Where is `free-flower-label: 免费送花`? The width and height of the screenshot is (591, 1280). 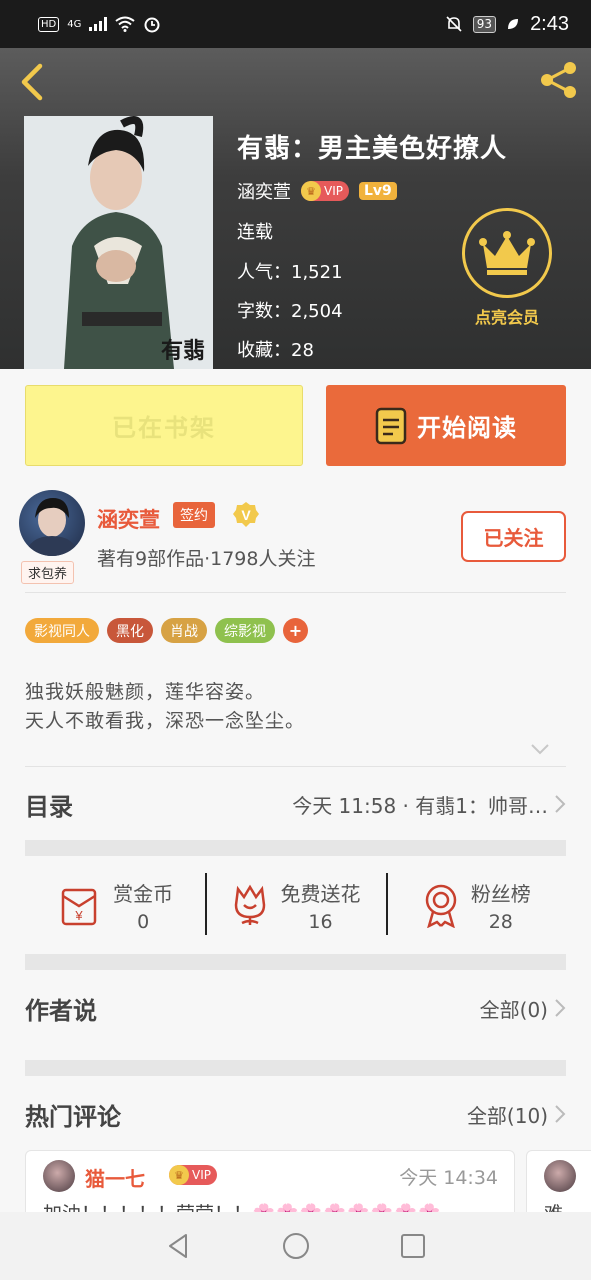 free-flower-label: 免费送花 is located at coordinates (320, 893).